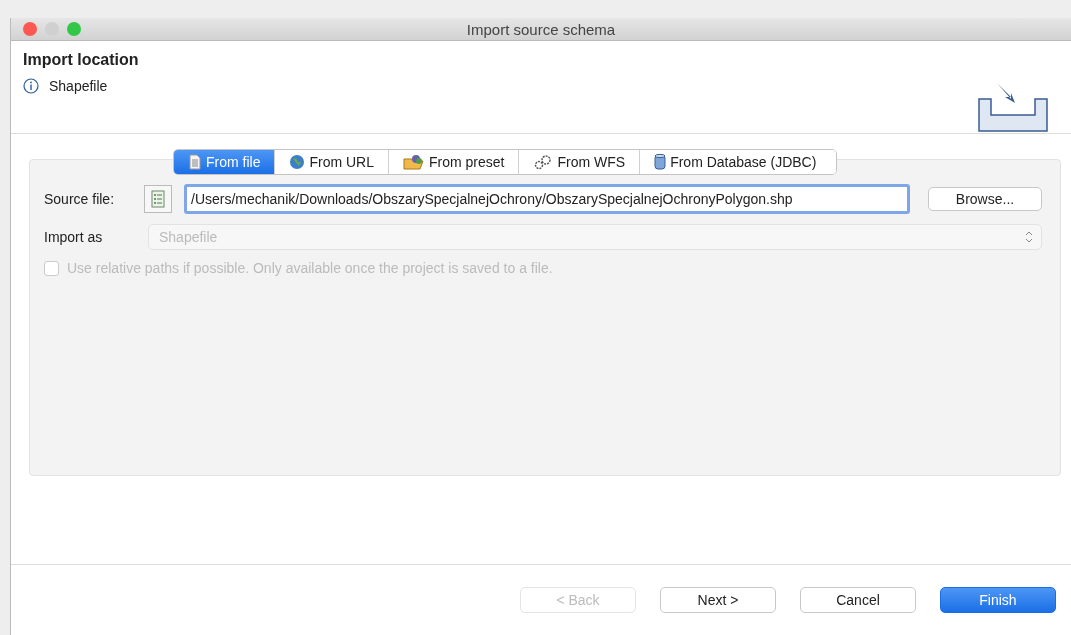  Describe the element at coordinates (1029, 237) in the screenshot. I see `chevron-updown-icon` at that location.